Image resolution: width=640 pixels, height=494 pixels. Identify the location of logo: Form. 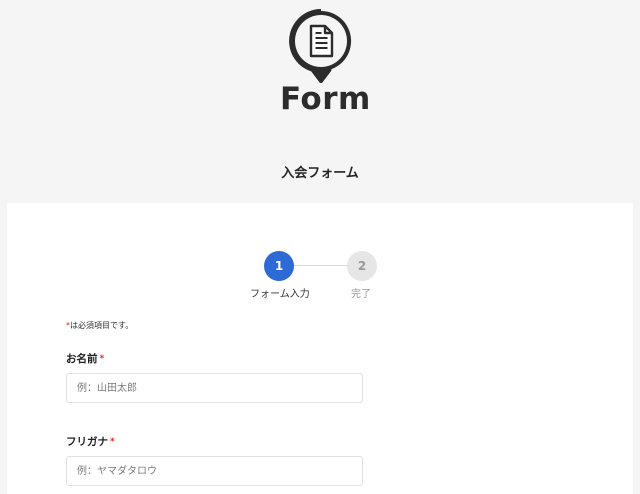
(325, 63).